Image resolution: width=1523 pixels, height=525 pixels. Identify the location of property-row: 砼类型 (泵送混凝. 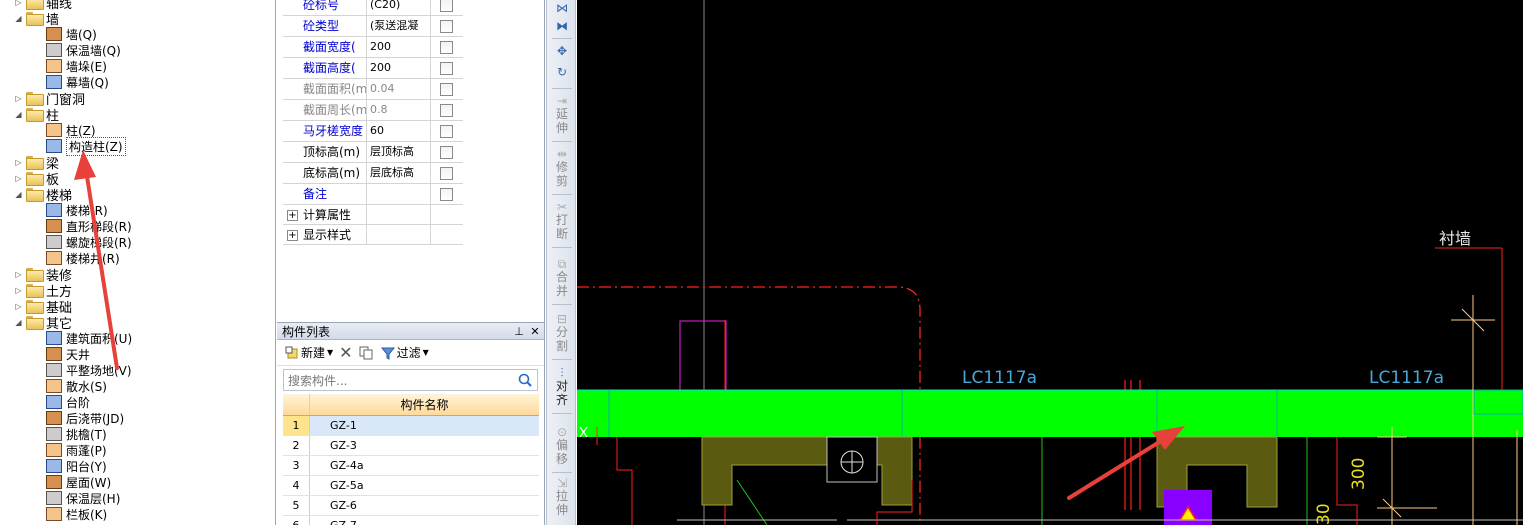
(373, 26).